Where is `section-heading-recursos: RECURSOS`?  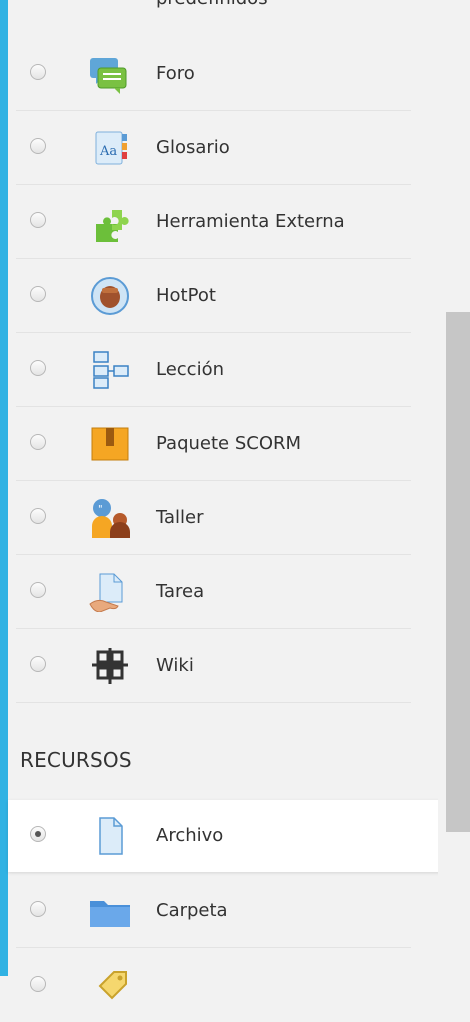
section-heading-recursos: RECURSOS is located at coordinates (76, 760).